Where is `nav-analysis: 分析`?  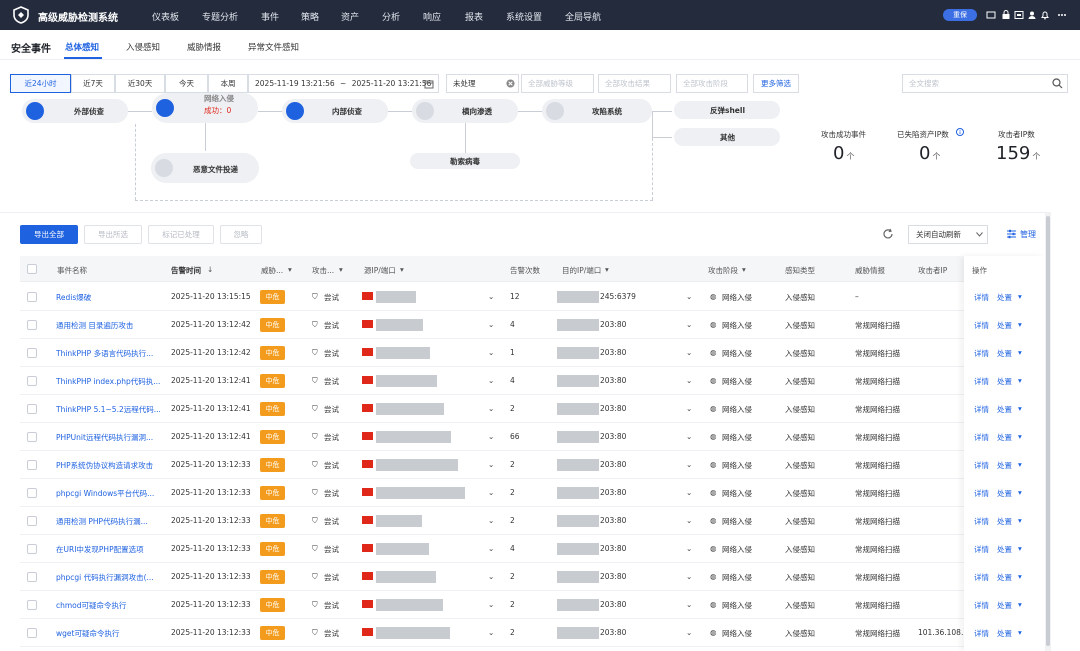
nav-analysis: 分析 is located at coordinates (391, 16).